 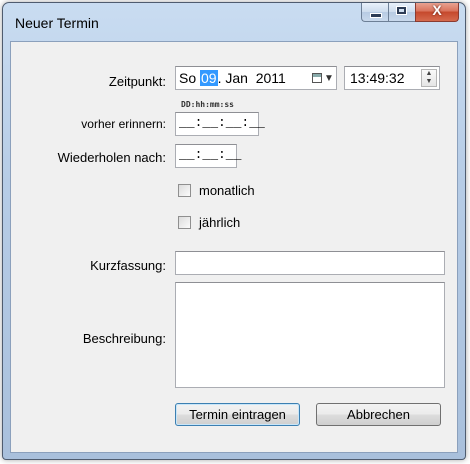 I want to click on spin-up-icon: ▲, so click(x=429, y=73).